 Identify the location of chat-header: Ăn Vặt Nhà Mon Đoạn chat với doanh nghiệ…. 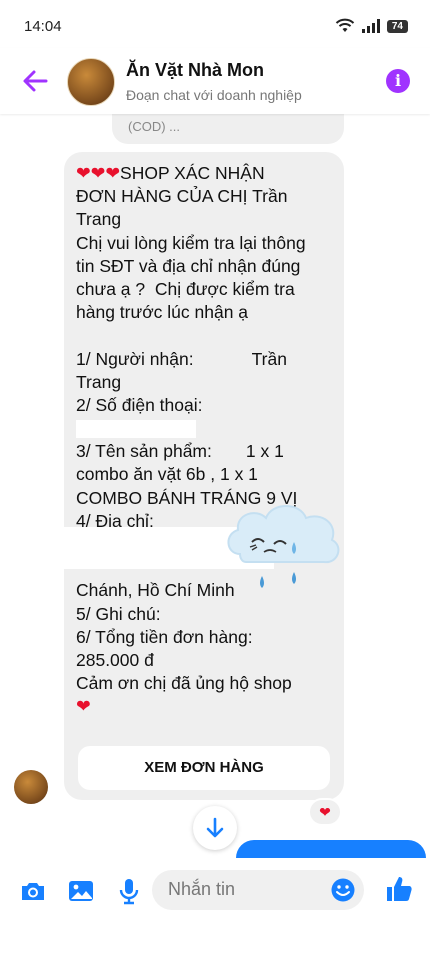
(215, 81).